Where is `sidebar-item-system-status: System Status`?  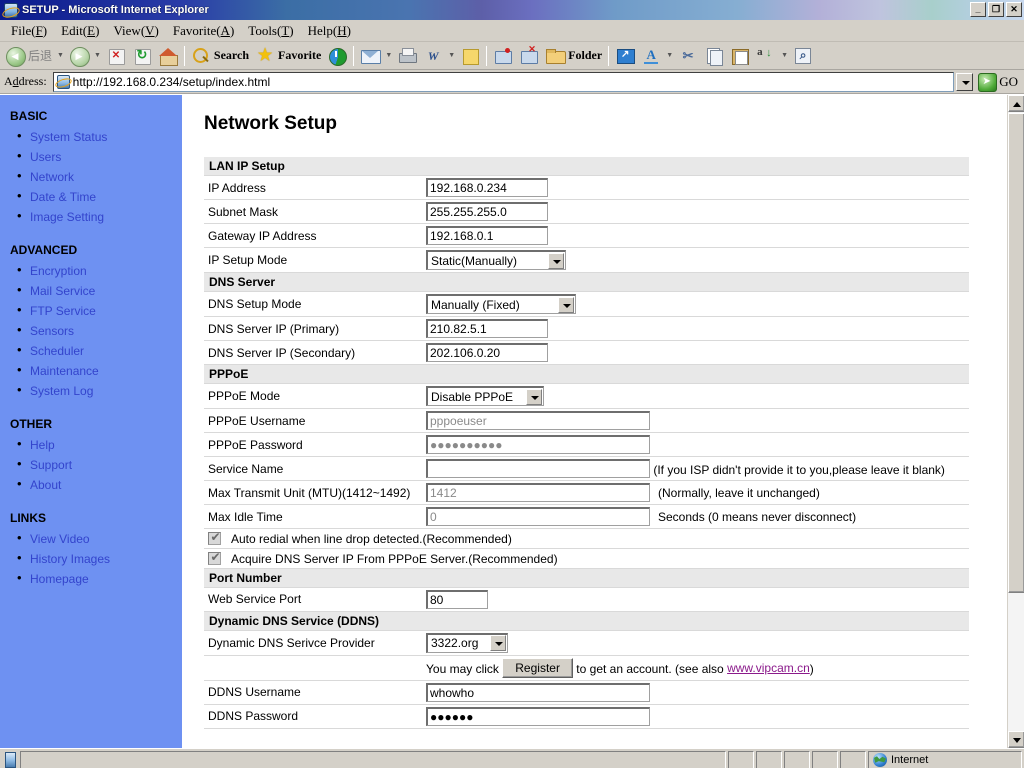 sidebar-item-system-status: System Status is located at coordinates (68, 137).